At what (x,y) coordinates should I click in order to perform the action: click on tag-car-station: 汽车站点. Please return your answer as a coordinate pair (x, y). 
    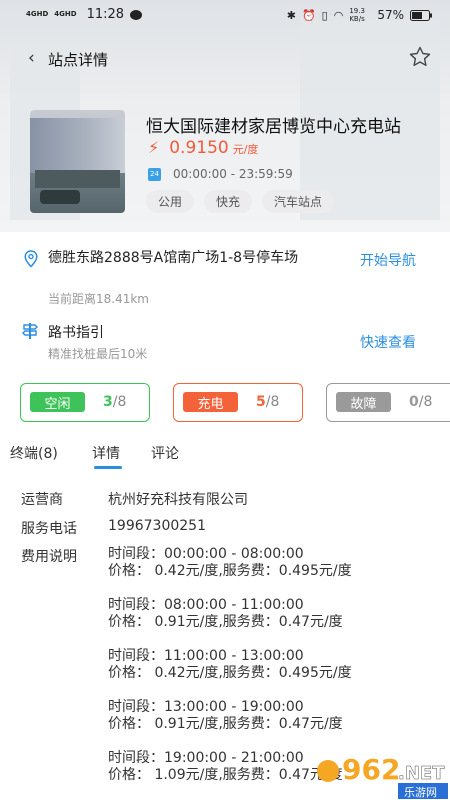
    Looking at the image, I should click on (298, 201).